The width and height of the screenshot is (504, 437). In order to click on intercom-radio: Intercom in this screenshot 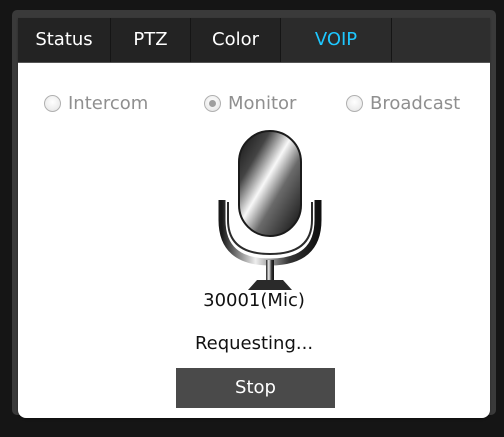, I will do `click(96, 103)`.